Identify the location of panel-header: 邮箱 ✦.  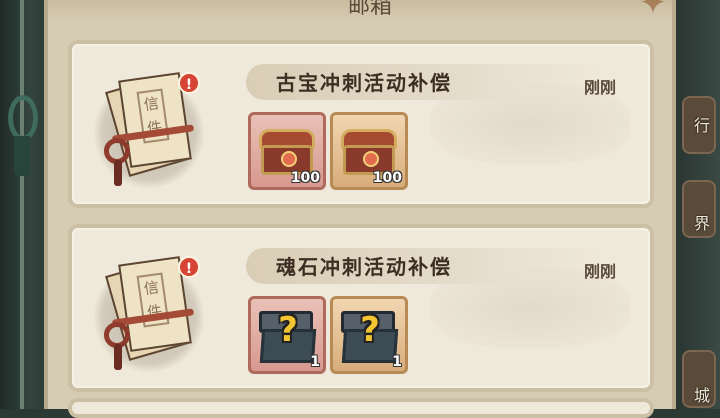
(360, 11).